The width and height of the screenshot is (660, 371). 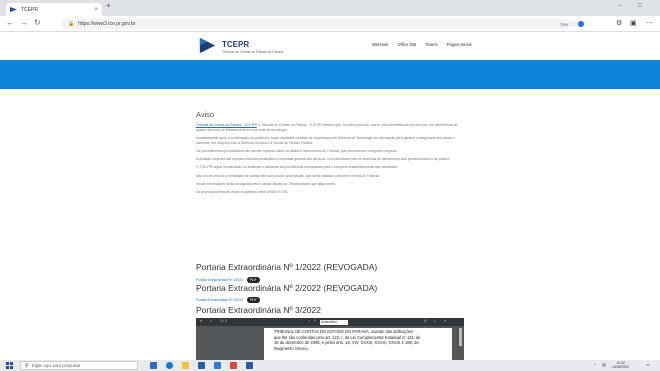 I want to click on zoom-indicator: 75%, so click(x=564, y=24).